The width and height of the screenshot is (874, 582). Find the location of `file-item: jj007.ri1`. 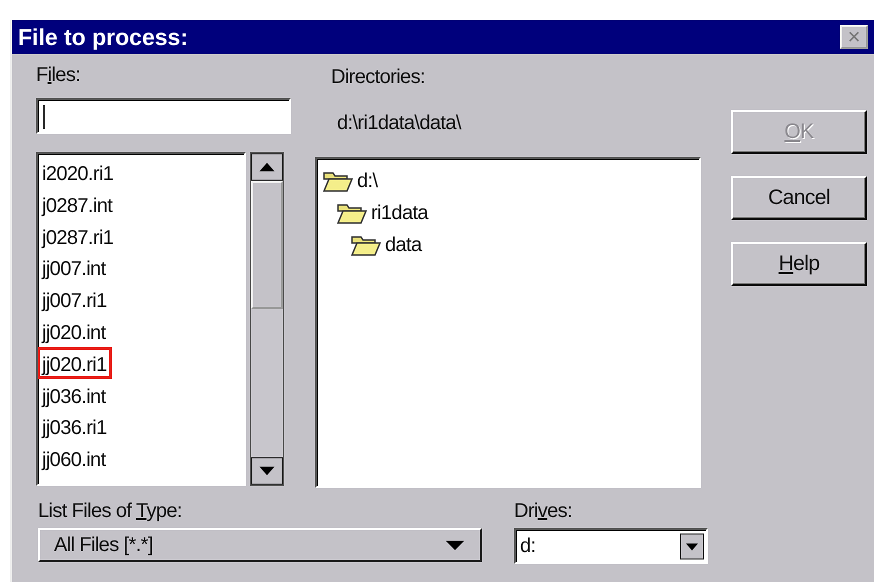

file-item: jj007.ri1 is located at coordinates (75, 299).